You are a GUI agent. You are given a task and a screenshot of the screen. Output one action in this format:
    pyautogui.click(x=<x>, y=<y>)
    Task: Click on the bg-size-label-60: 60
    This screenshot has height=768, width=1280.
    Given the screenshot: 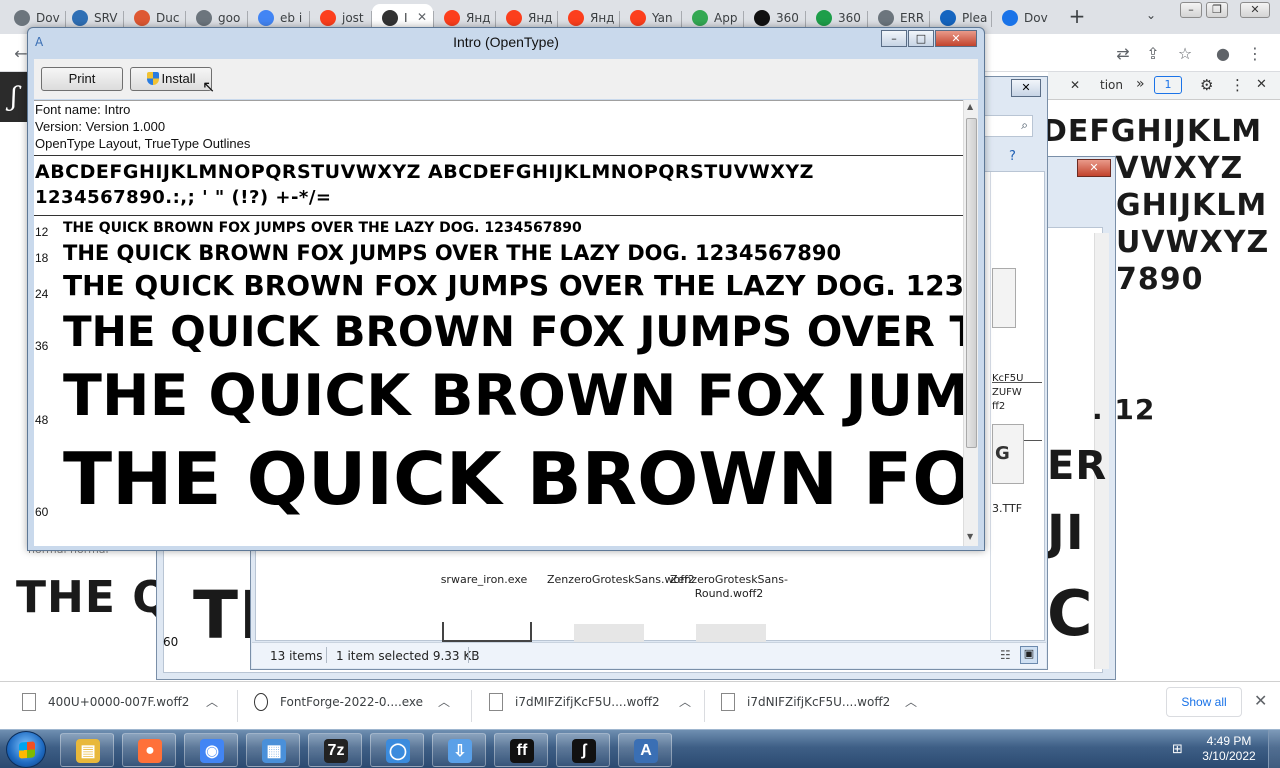 What is the action you would take?
    pyautogui.click(x=171, y=642)
    